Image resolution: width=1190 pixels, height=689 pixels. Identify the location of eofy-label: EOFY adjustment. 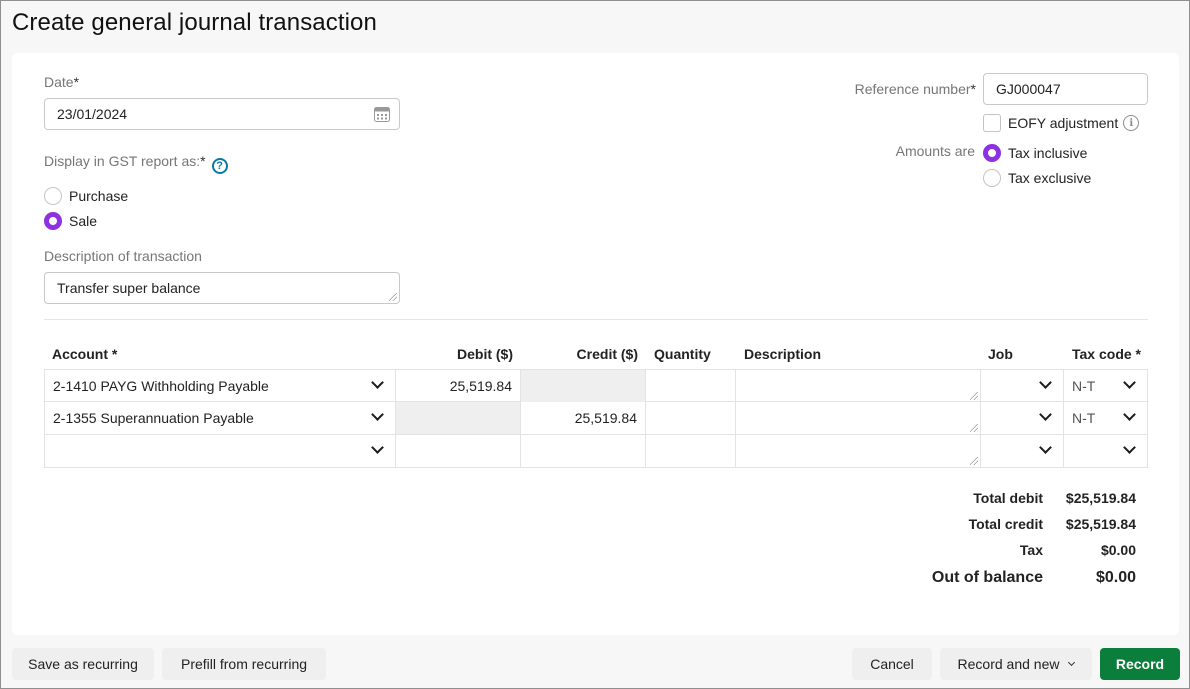
(1063, 123).